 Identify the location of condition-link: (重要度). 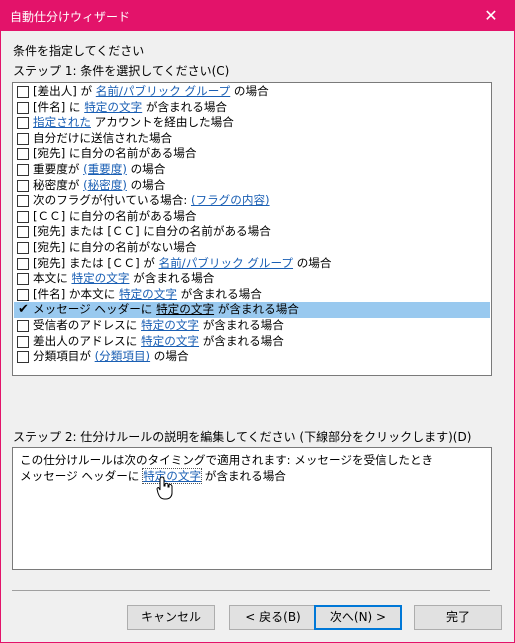
(105, 169).